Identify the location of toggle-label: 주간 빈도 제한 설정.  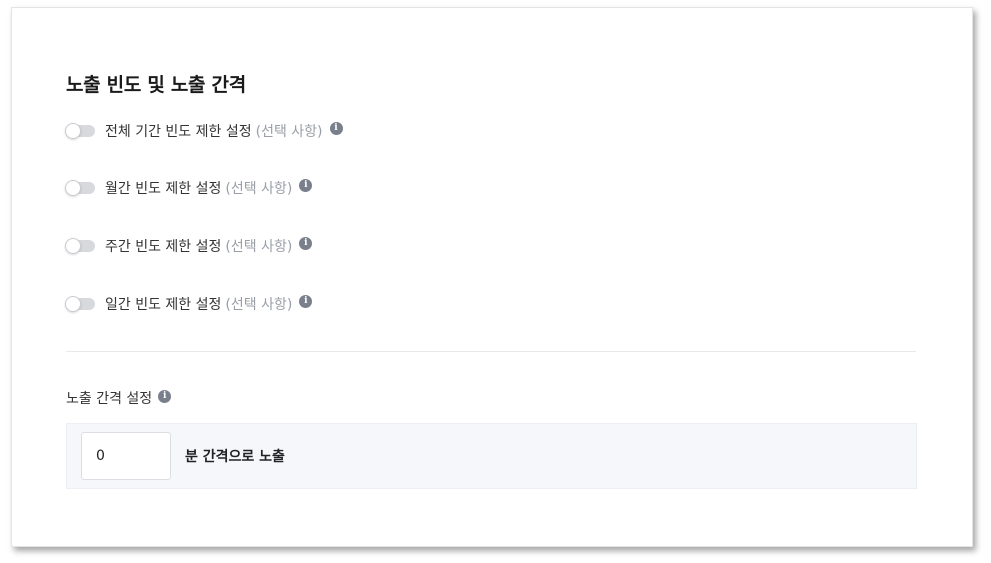
(163, 247).